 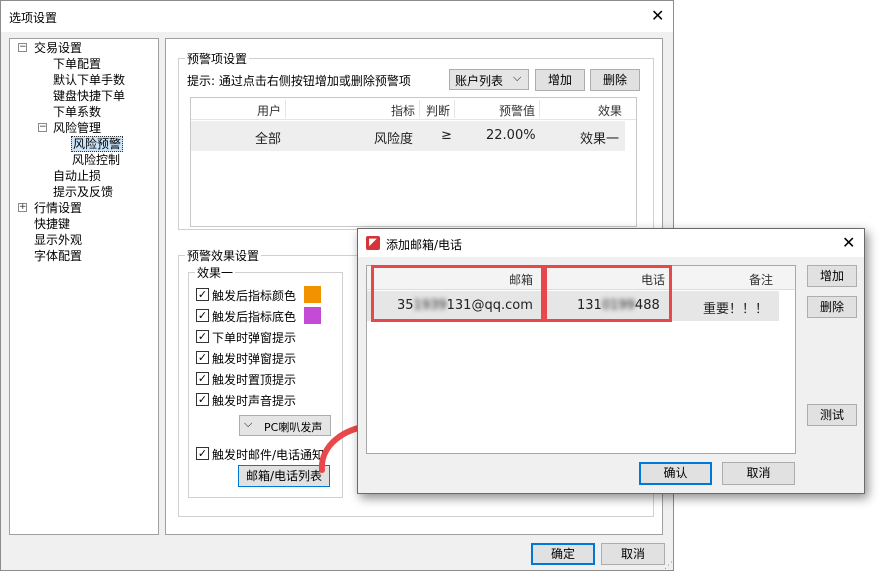 What do you see at coordinates (611, 243) in the screenshot?
I see `popup-title-bar: ◤ 添加邮箱/电话 ✕` at bounding box center [611, 243].